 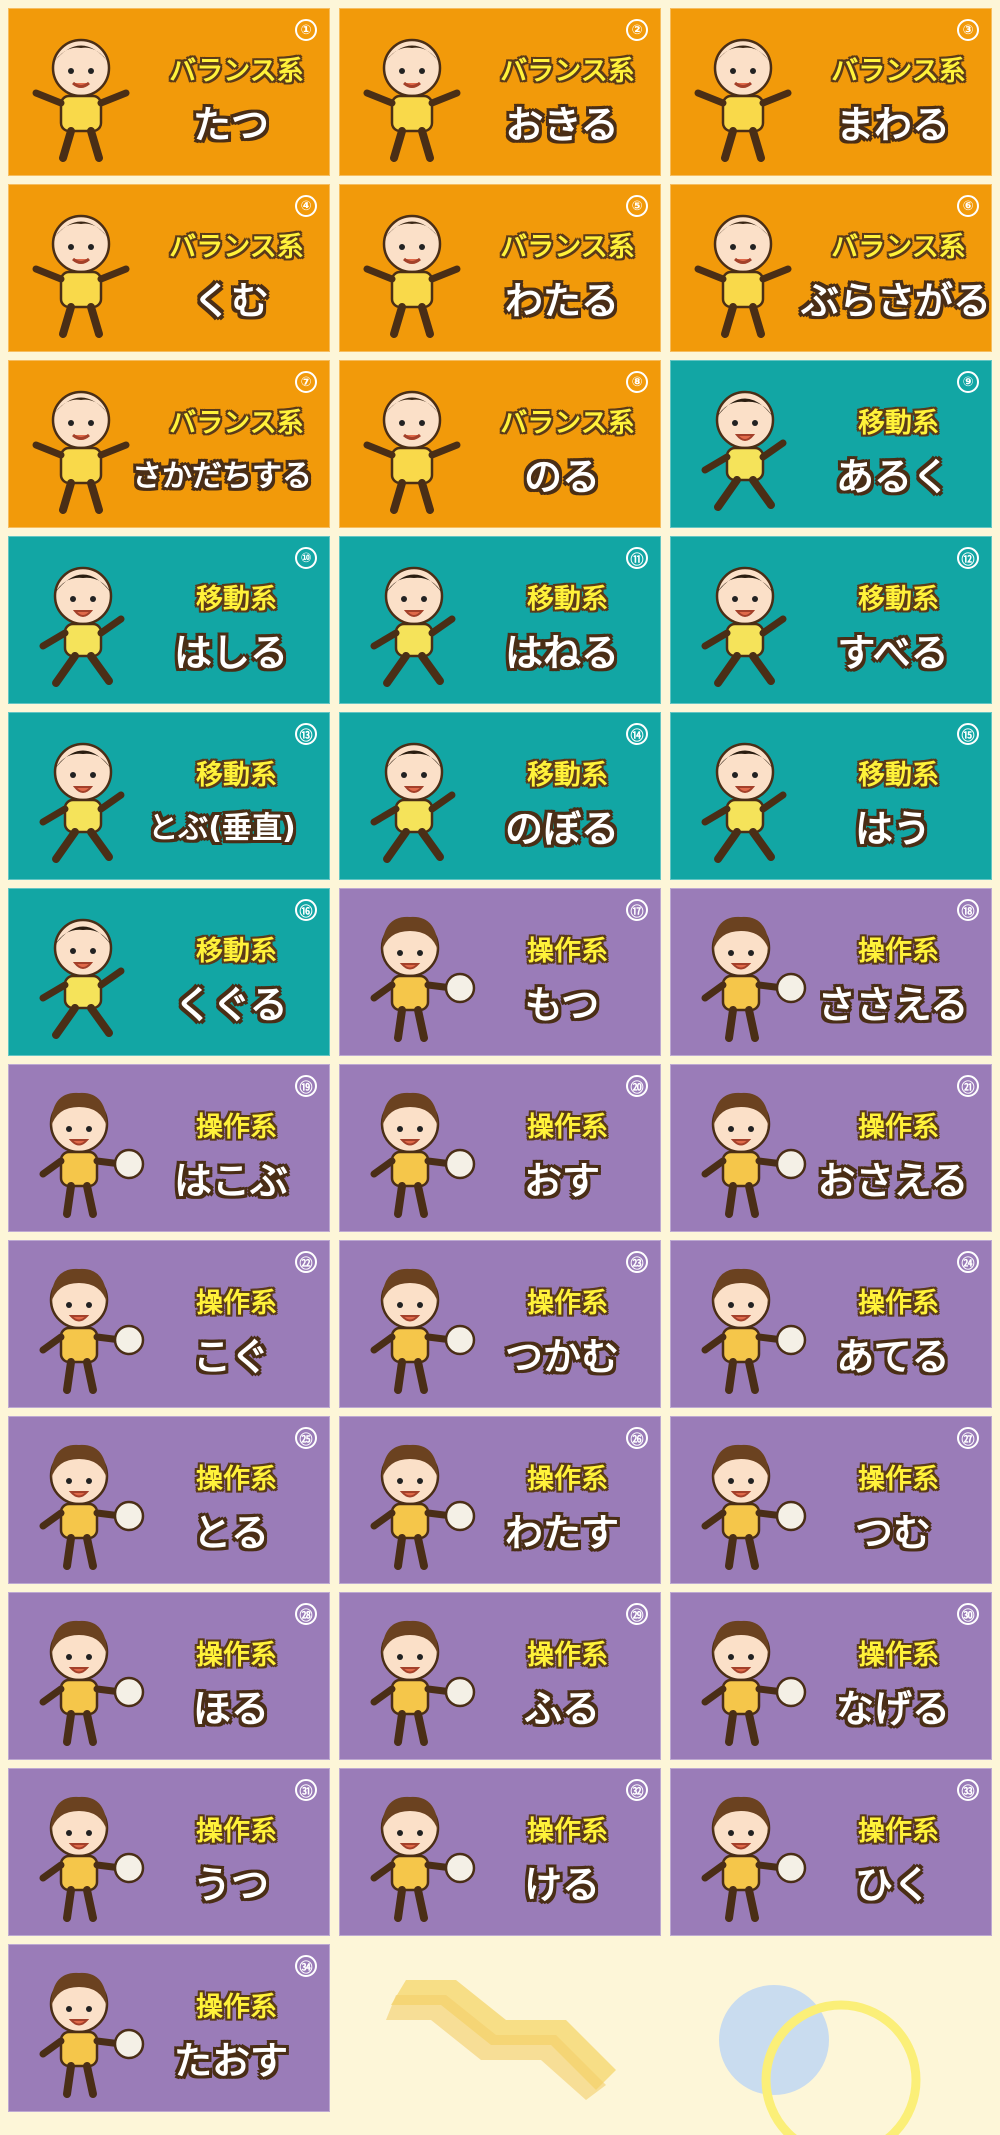 I want to click on card-number-badge: ⑩, so click(x=306, y=558).